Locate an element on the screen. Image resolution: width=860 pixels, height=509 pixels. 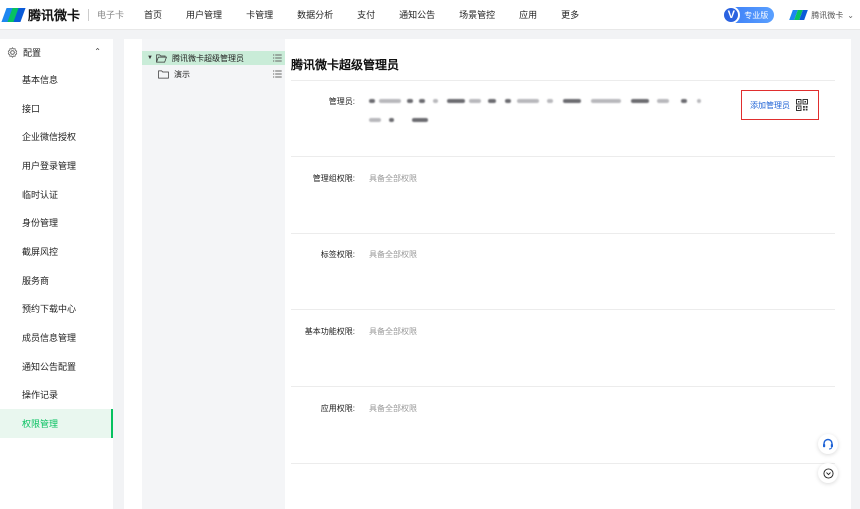
sidebar-item-api: 接口 is located at coordinates (56, 108).